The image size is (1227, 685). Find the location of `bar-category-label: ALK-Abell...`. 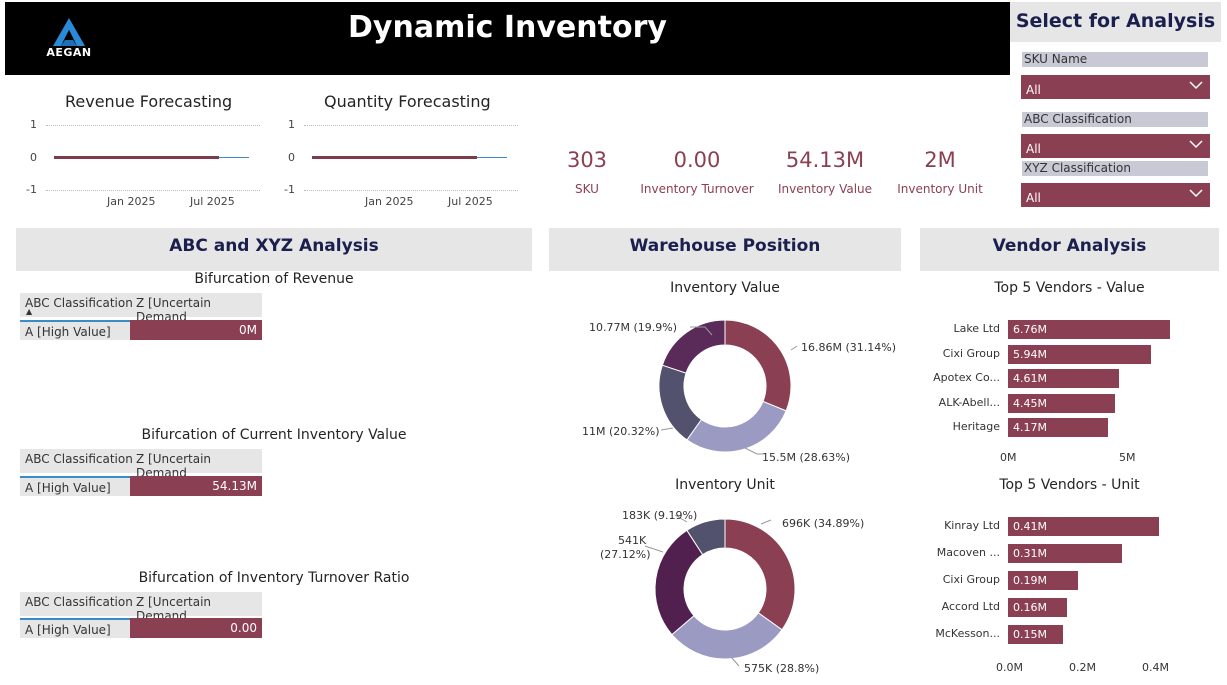

bar-category-label: ALK-Abell... is located at coordinates (969, 402).